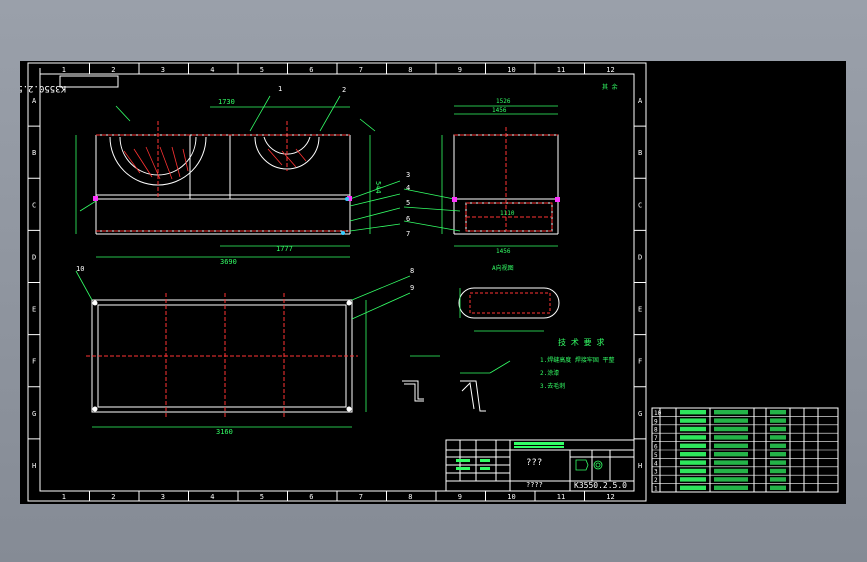 The image size is (867, 562). I want to click on part-balloon: 5, so click(408, 203).